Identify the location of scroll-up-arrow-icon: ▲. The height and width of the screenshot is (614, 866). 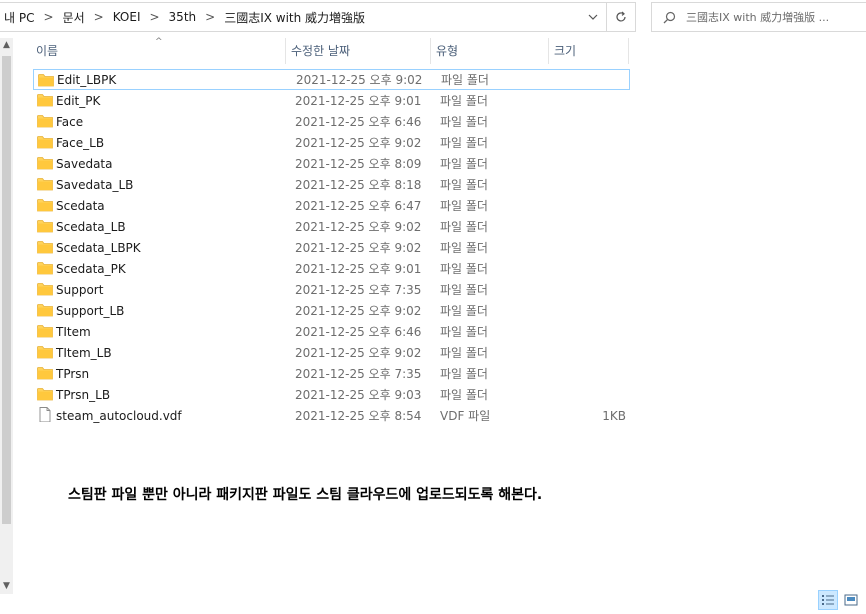
(6, 45).